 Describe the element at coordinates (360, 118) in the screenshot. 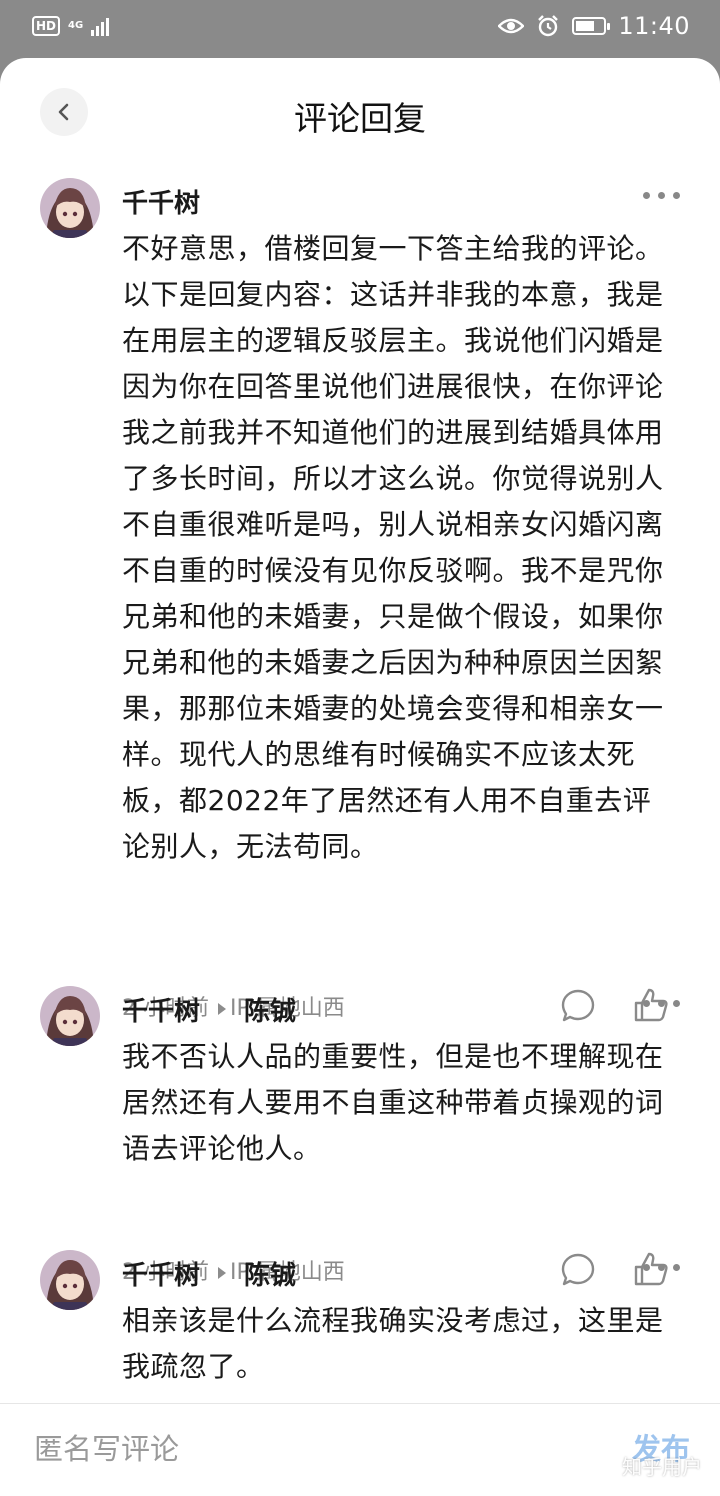

I see `page-title: 评论回复` at that location.